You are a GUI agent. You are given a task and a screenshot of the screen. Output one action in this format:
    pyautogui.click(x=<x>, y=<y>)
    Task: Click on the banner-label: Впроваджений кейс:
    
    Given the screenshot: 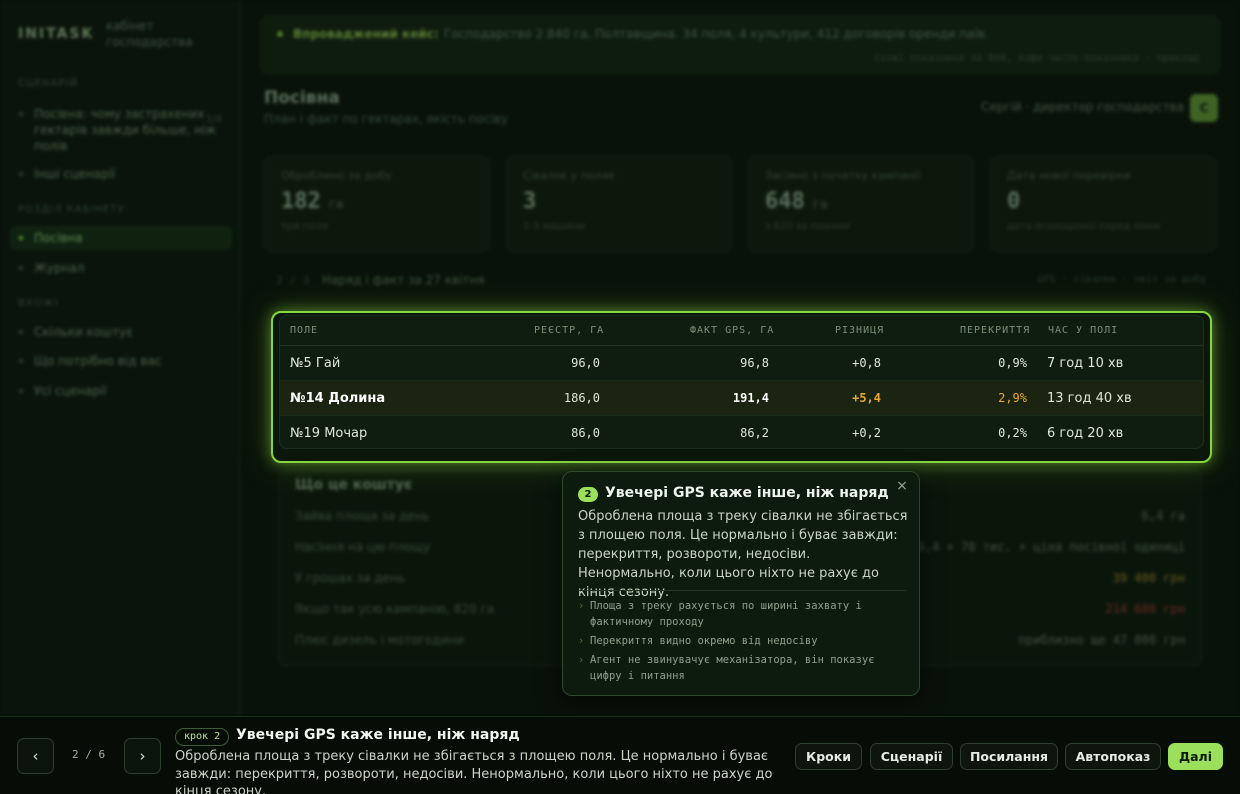 What is the action you would take?
    pyautogui.click(x=366, y=34)
    